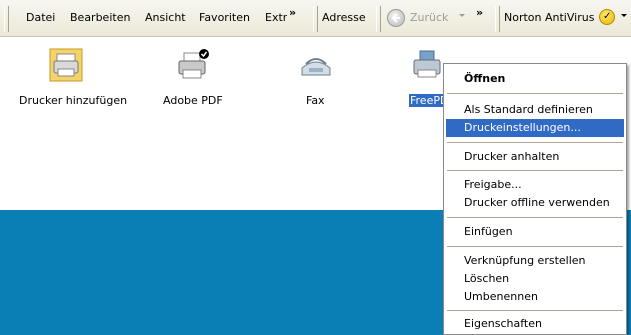 The image size is (631, 335). What do you see at coordinates (535, 261) in the screenshot?
I see `menu-item-verknuepfung-erstellen: Verknüpfung erstellen` at bounding box center [535, 261].